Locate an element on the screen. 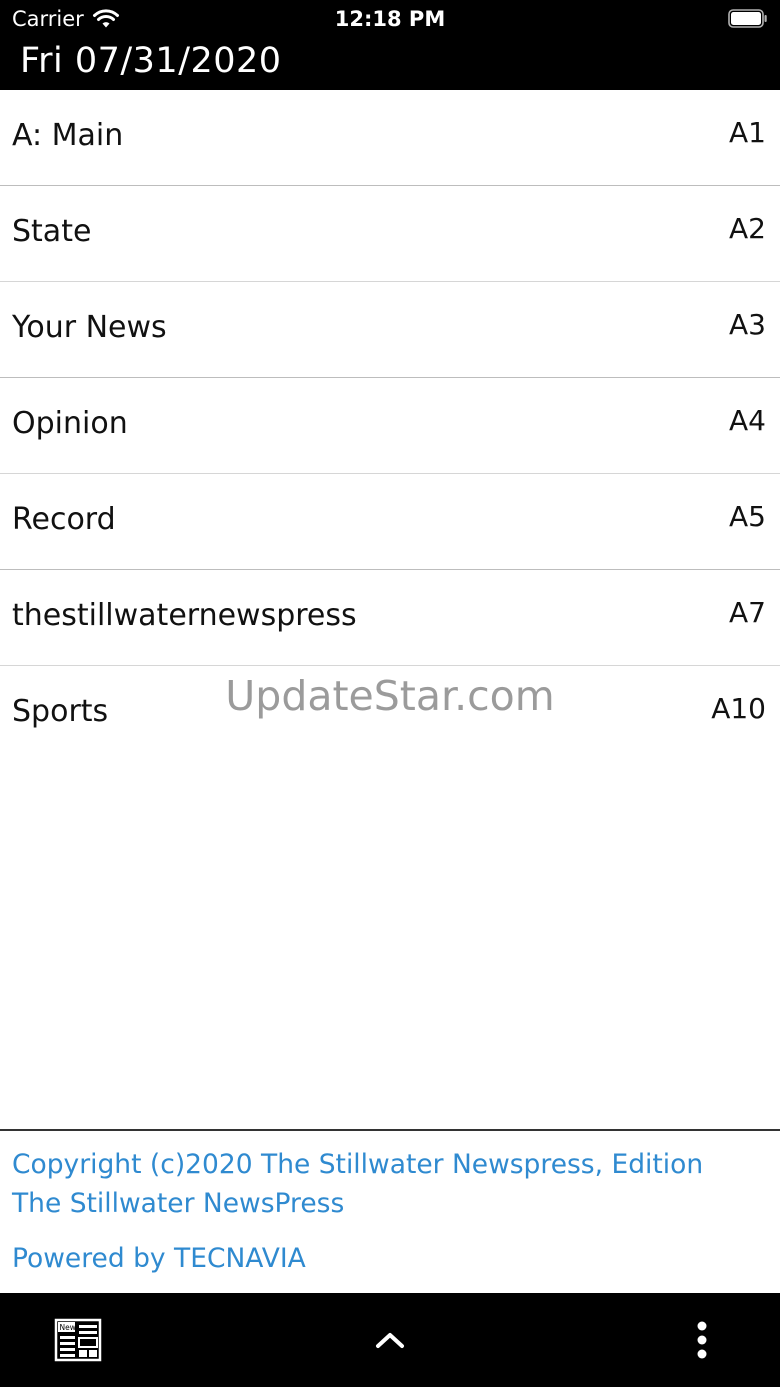 Image resolution: width=780 pixels, height=1387 pixels. section-row: thestillwaternewspress A7 is located at coordinates (390, 618).